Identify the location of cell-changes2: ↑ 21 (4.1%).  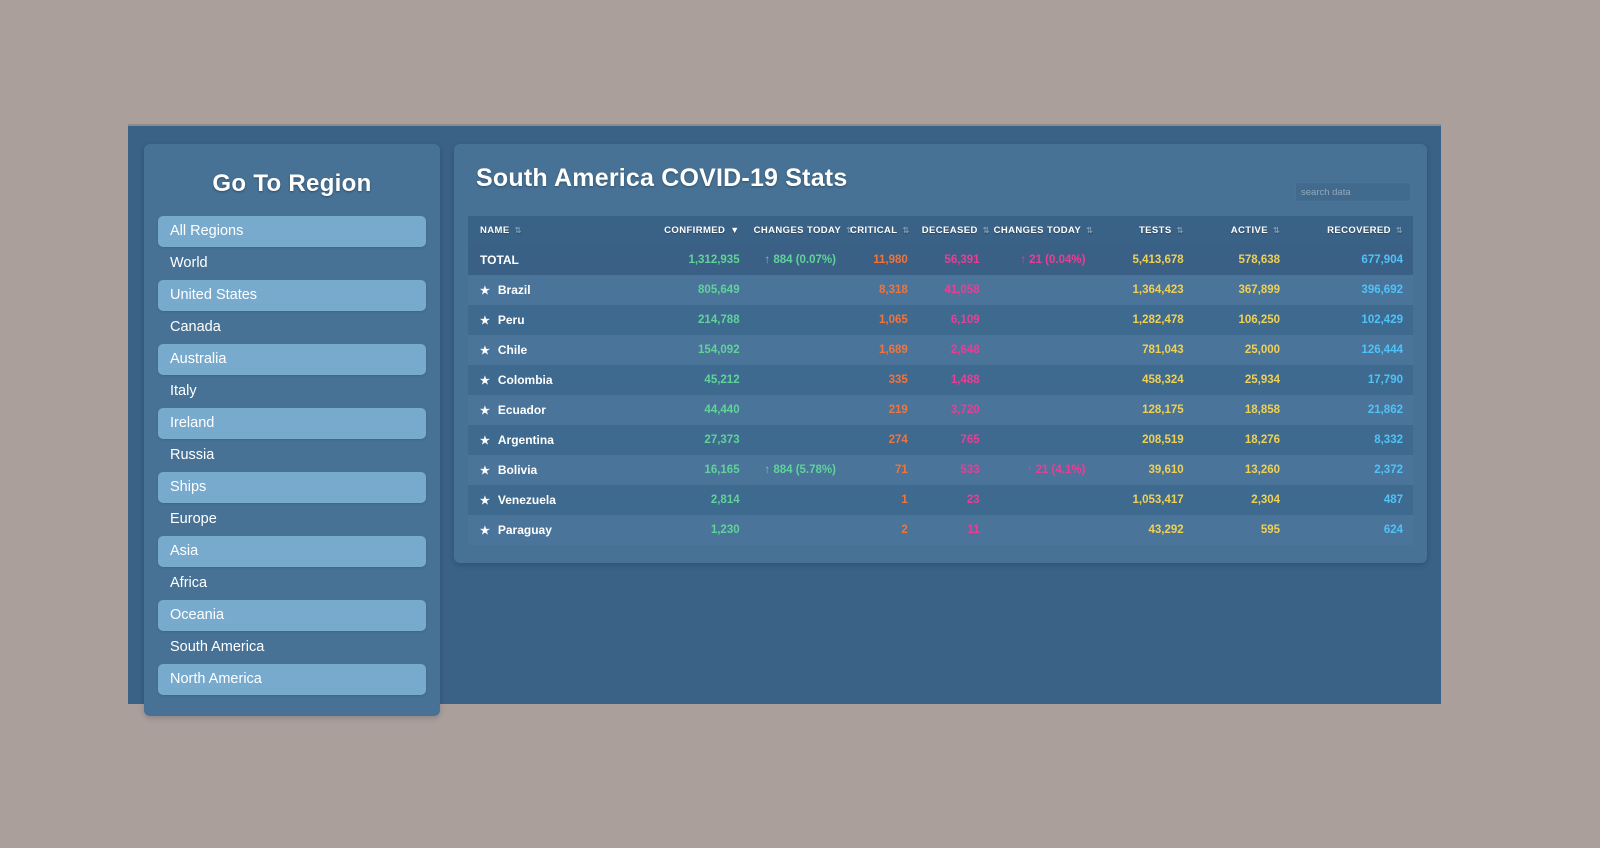
(1056, 470).